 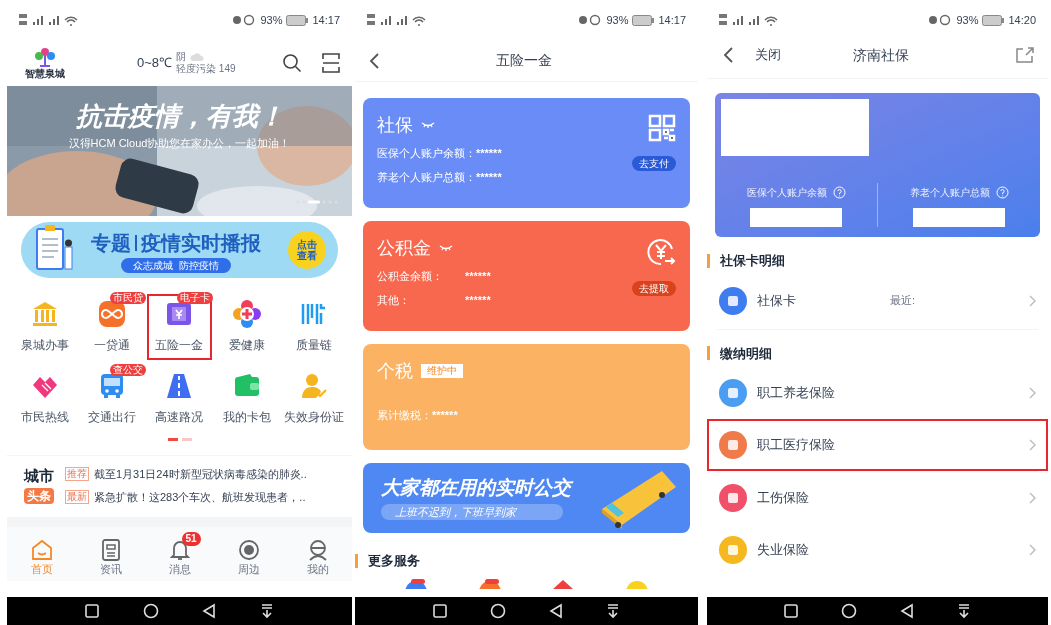 What do you see at coordinates (404, 248) in the screenshot?
I see `card-title: 公积金` at bounding box center [404, 248].